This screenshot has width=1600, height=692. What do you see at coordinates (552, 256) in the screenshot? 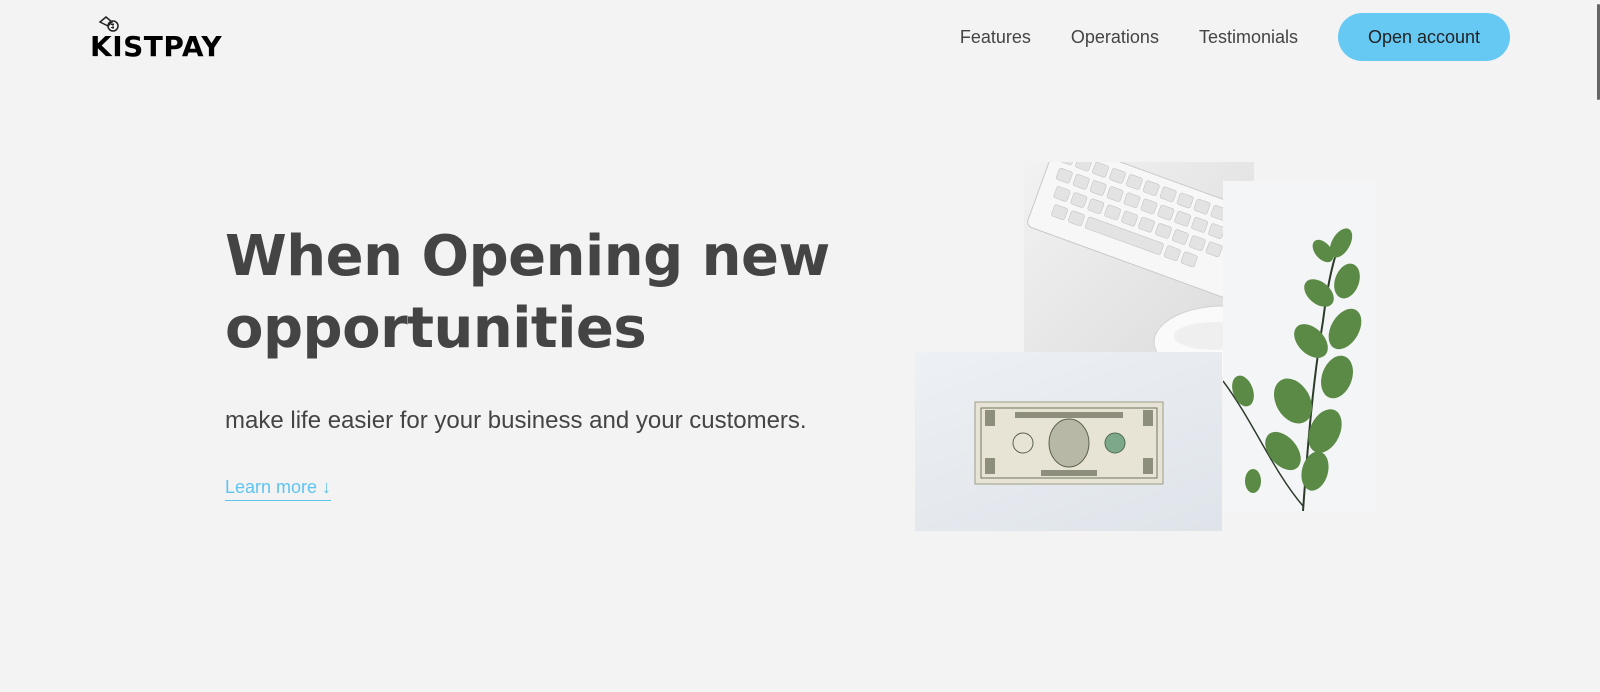
I see `headline-highlight-word: Opening` at bounding box center [552, 256].